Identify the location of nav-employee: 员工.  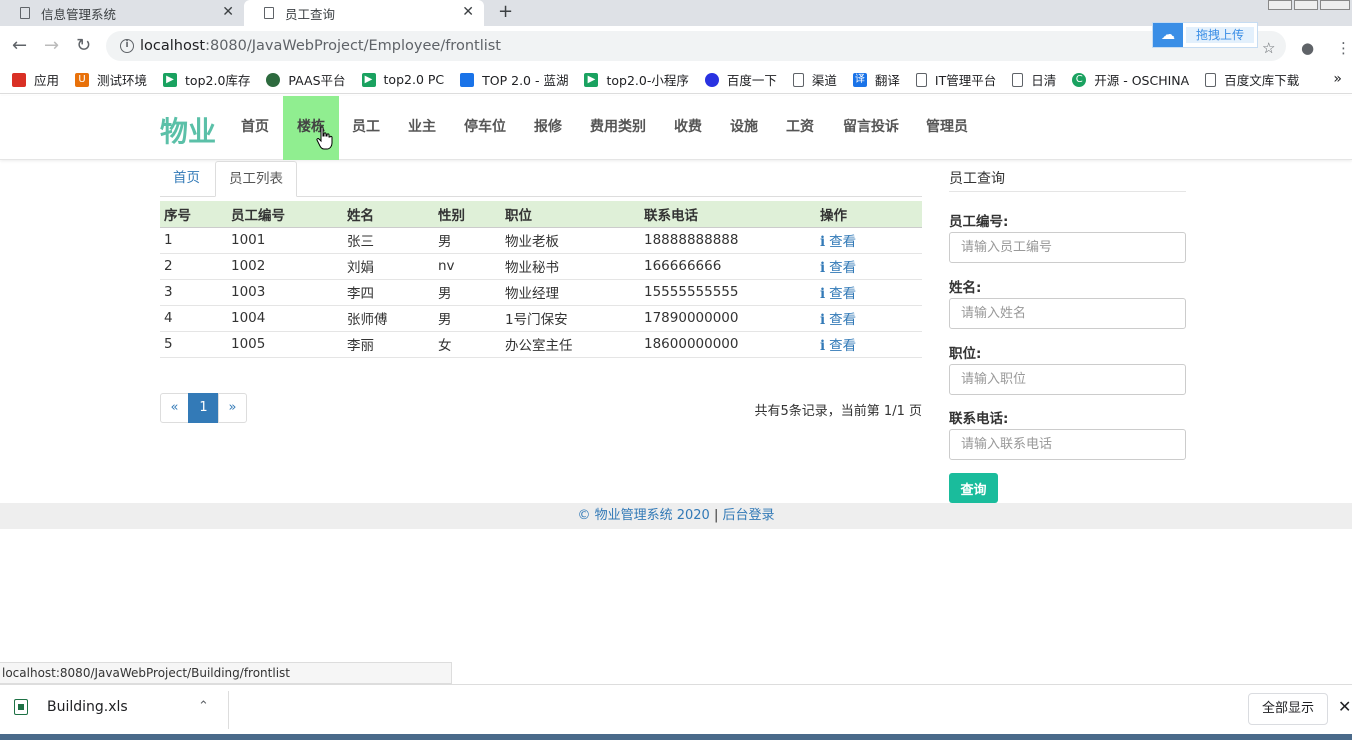
(366, 128).